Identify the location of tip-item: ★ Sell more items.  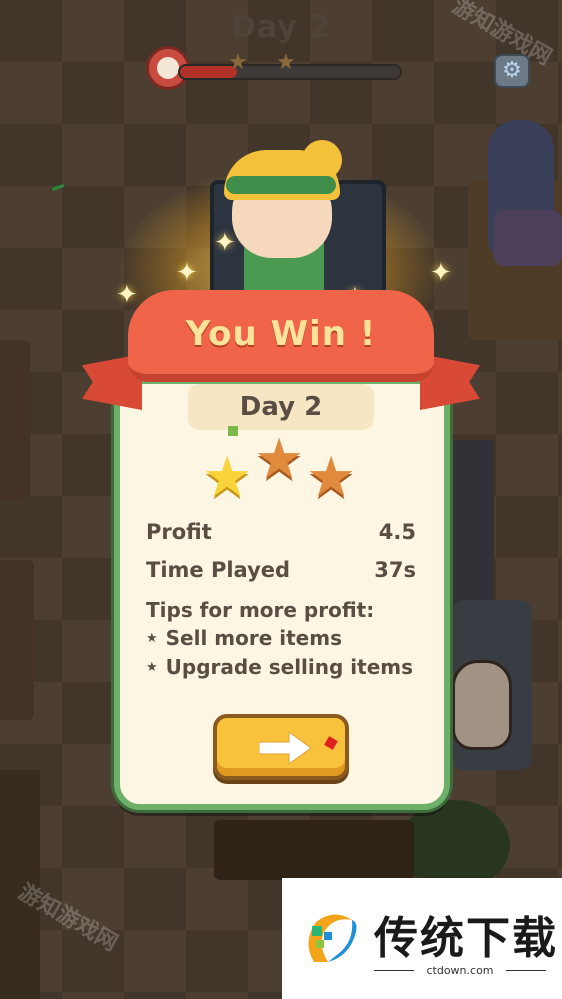
(244, 638).